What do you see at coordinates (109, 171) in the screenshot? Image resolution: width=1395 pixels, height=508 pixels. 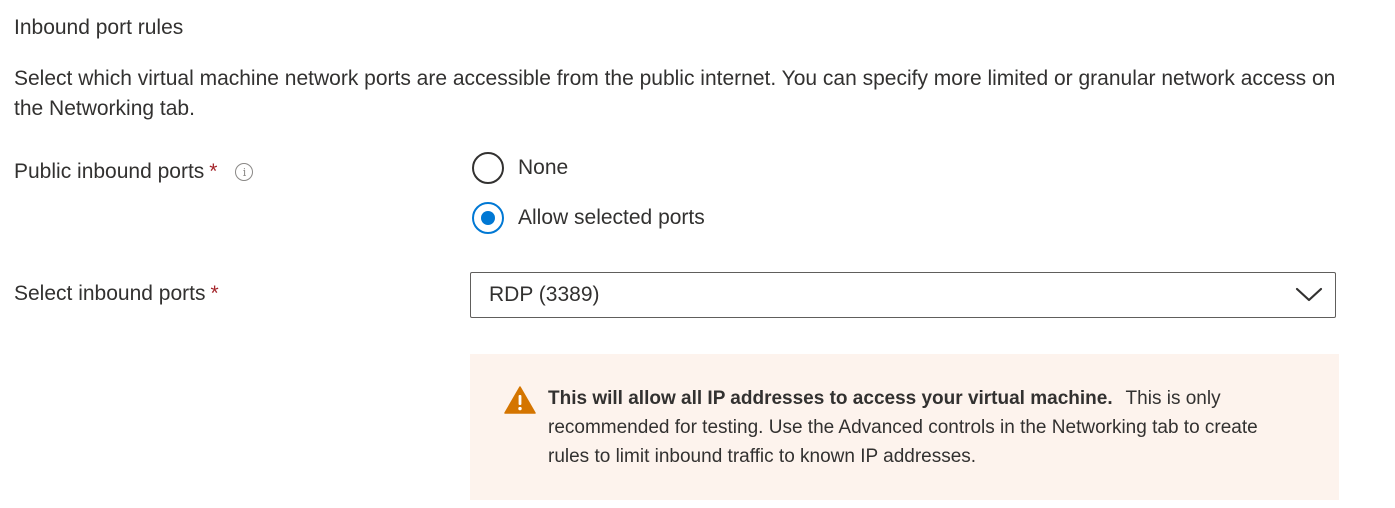 I see `field-label-text: Public inbound ports` at bounding box center [109, 171].